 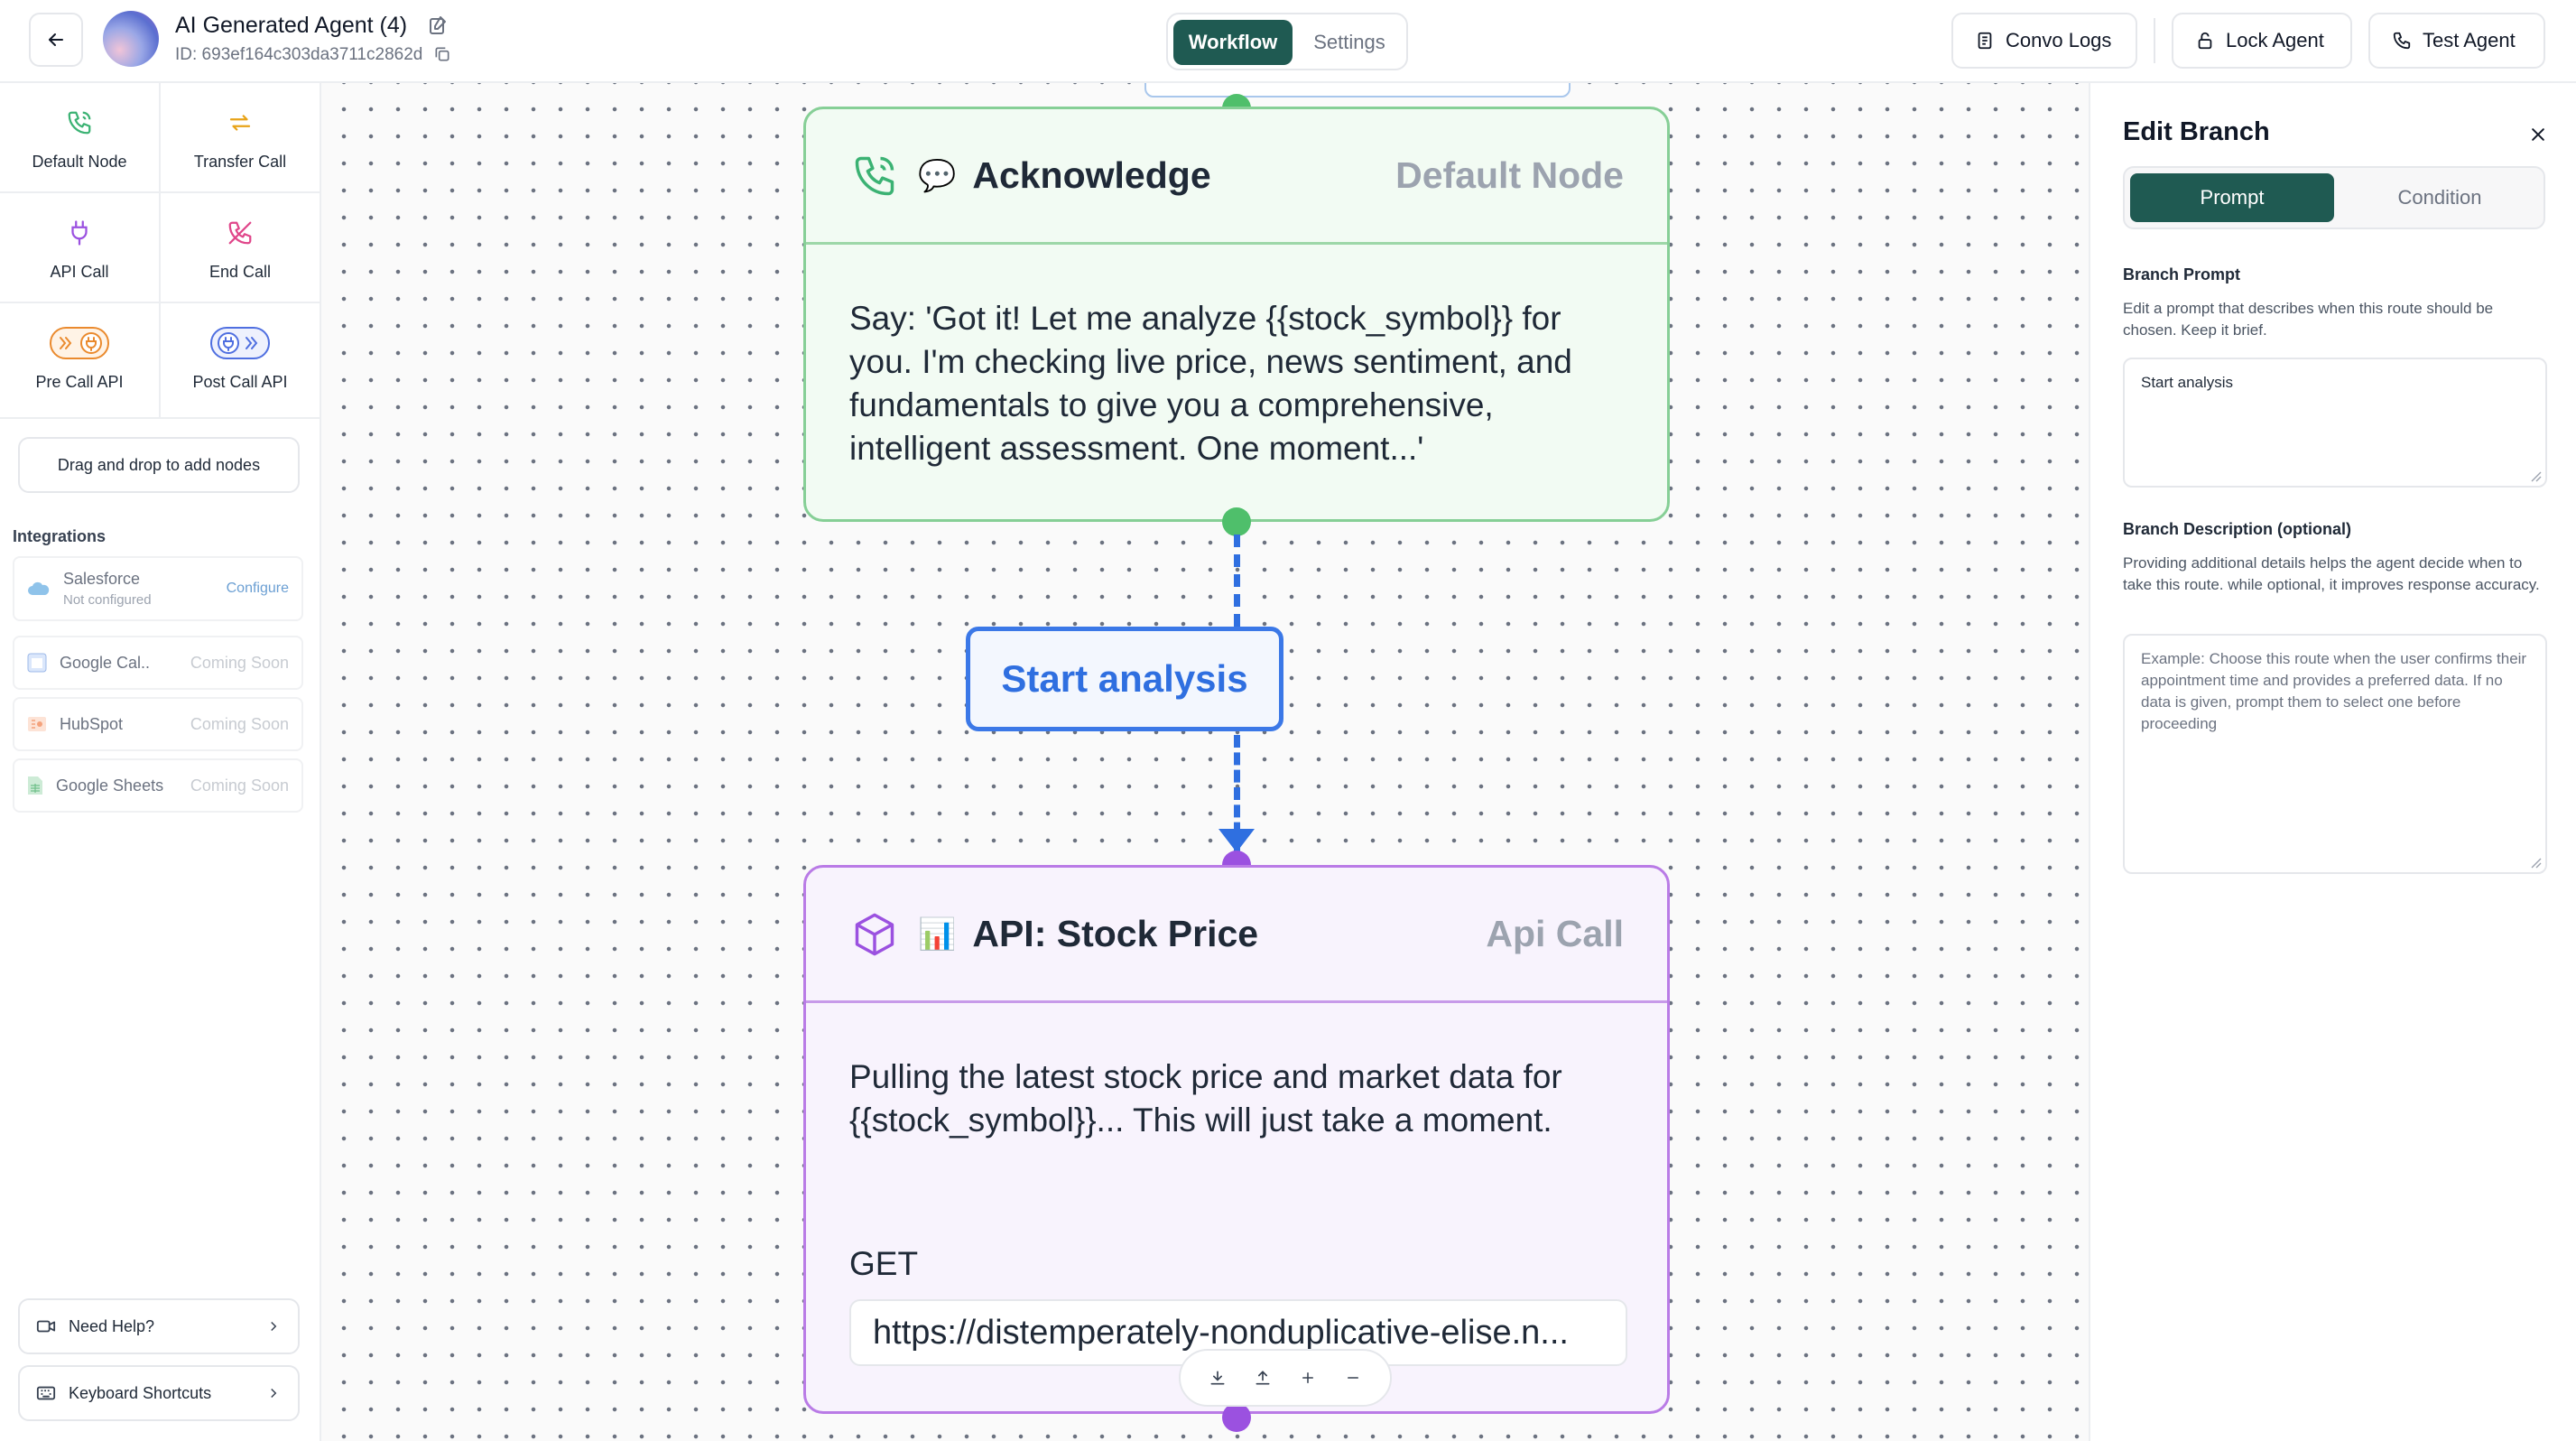 I want to click on integration-name: Google Cal.., so click(x=105, y=662).